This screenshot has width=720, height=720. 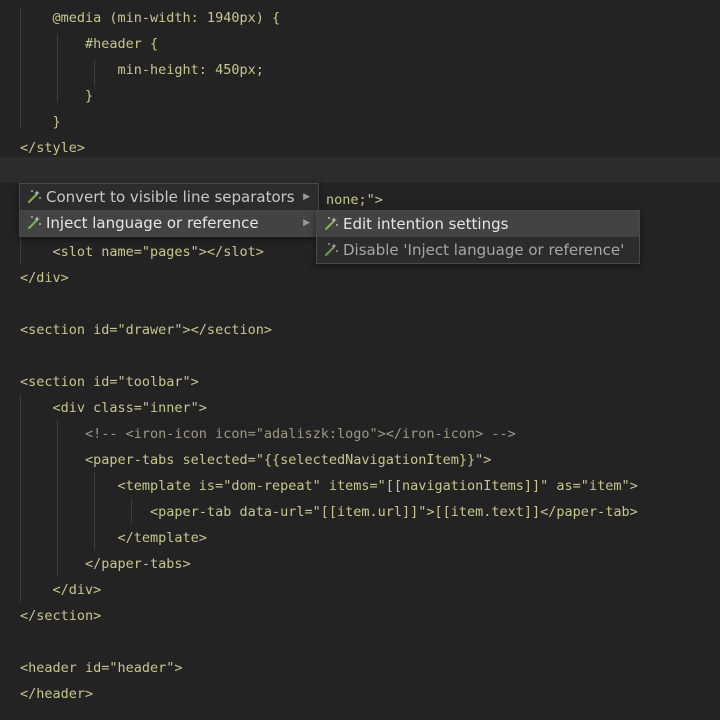 I want to click on menu-item-inject-language: Inject language or reference ▶, so click(x=169, y=223).